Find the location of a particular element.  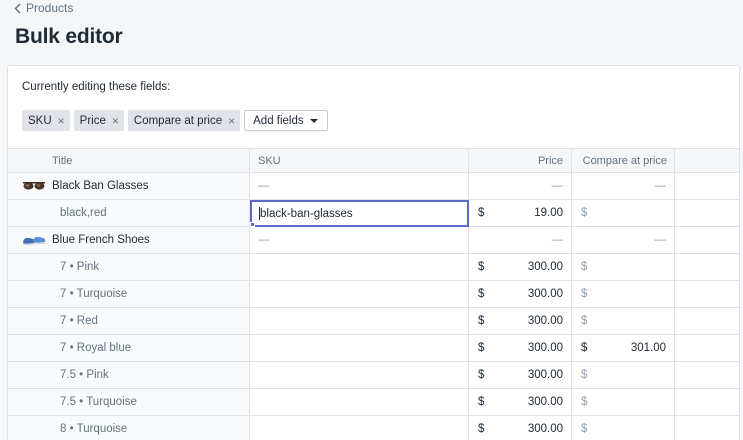

variant-row: 7.5 • Pink $300.00 $ is located at coordinates (373, 375).